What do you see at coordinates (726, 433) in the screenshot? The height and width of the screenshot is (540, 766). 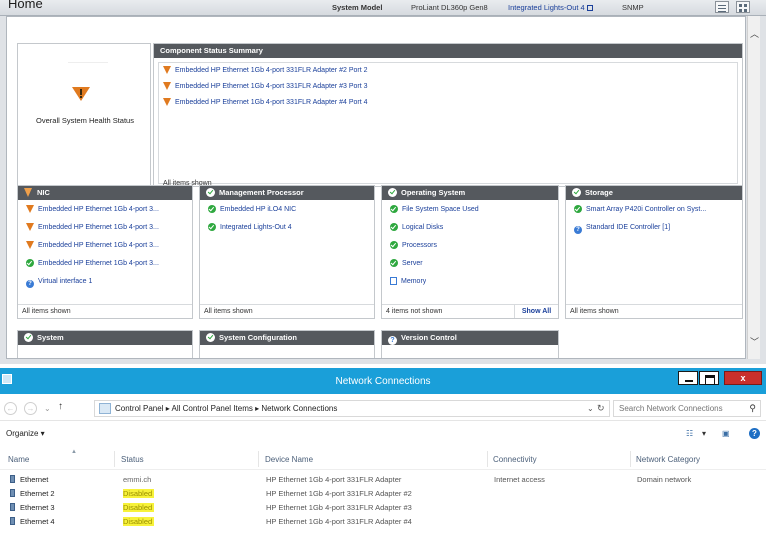 I see `preview-pane-icon: ▣` at bounding box center [726, 433].